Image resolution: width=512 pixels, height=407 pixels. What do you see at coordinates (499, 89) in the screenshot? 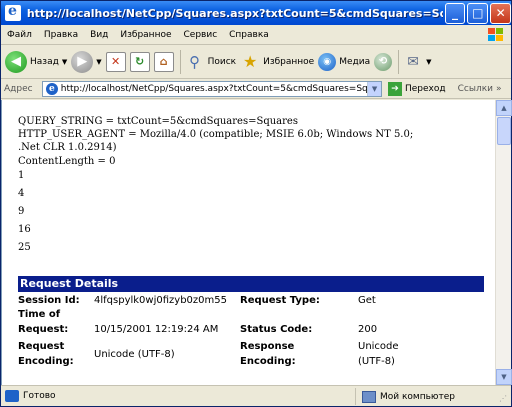
I see `links-chevron-icon: »` at bounding box center [499, 89].